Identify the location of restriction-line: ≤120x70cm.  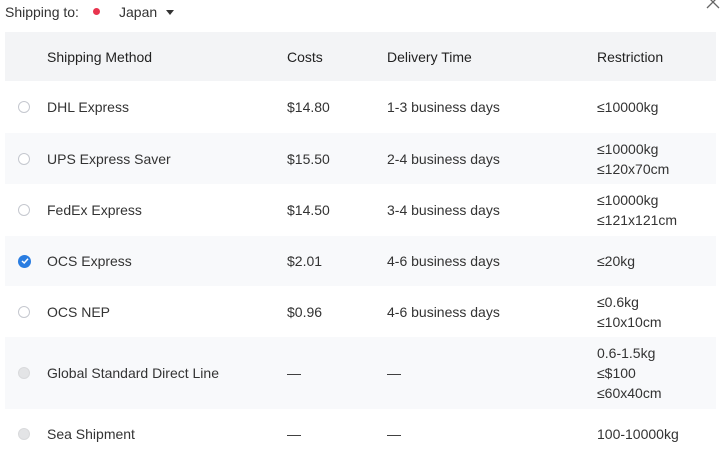
(633, 168).